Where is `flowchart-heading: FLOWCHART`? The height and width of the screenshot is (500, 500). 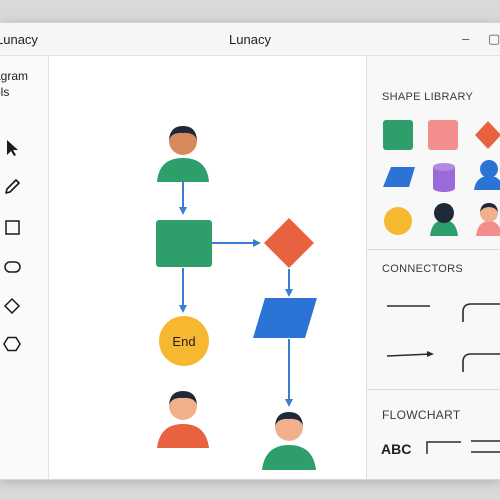 flowchart-heading: FLOWCHART is located at coordinates (421, 415).